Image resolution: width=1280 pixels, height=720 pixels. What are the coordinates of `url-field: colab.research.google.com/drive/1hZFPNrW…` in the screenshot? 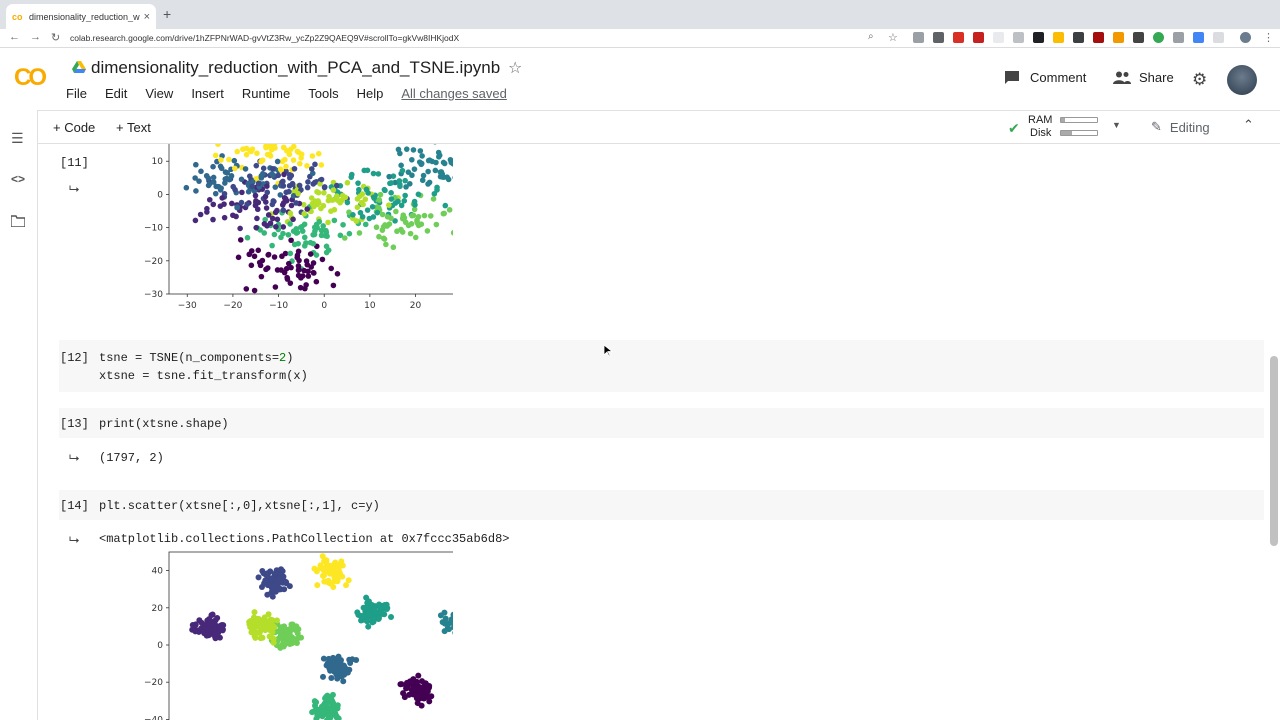 It's located at (480, 38).